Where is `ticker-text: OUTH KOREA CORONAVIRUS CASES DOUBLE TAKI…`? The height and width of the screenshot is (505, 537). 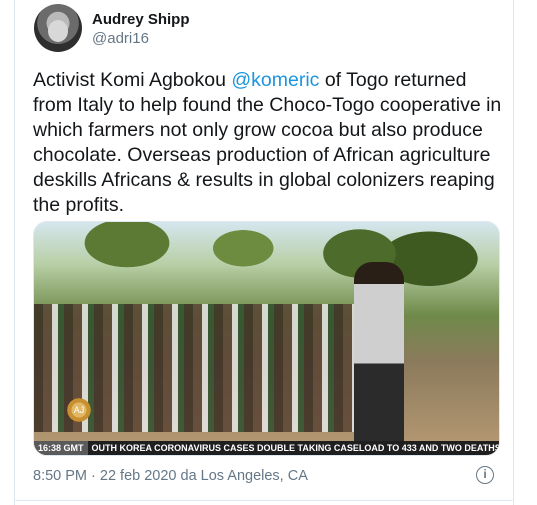
ticker-text: OUTH KOREA CORONAVIRUS CASES DOUBLE TAKI… is located at coordinates (295, 448).